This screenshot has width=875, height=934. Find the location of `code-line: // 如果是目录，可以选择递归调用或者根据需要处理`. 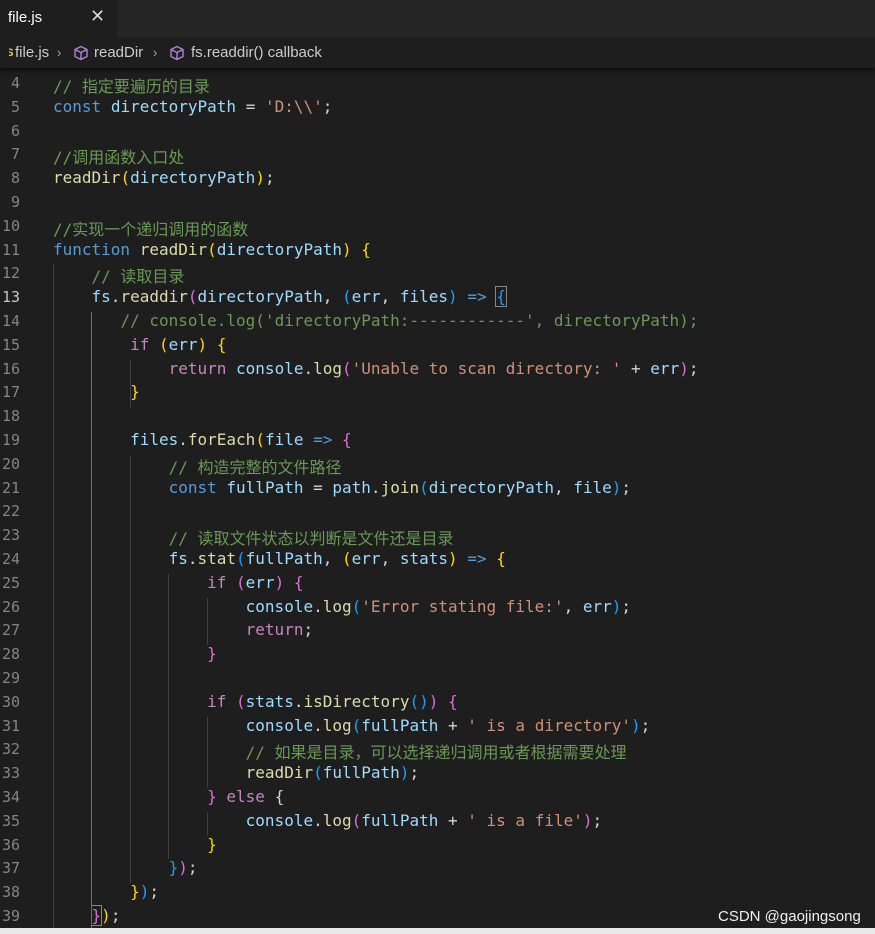

code-line: // 如果是目录，可以选择递归调用或者根据需要处理 is located at coordinates (340, 751).